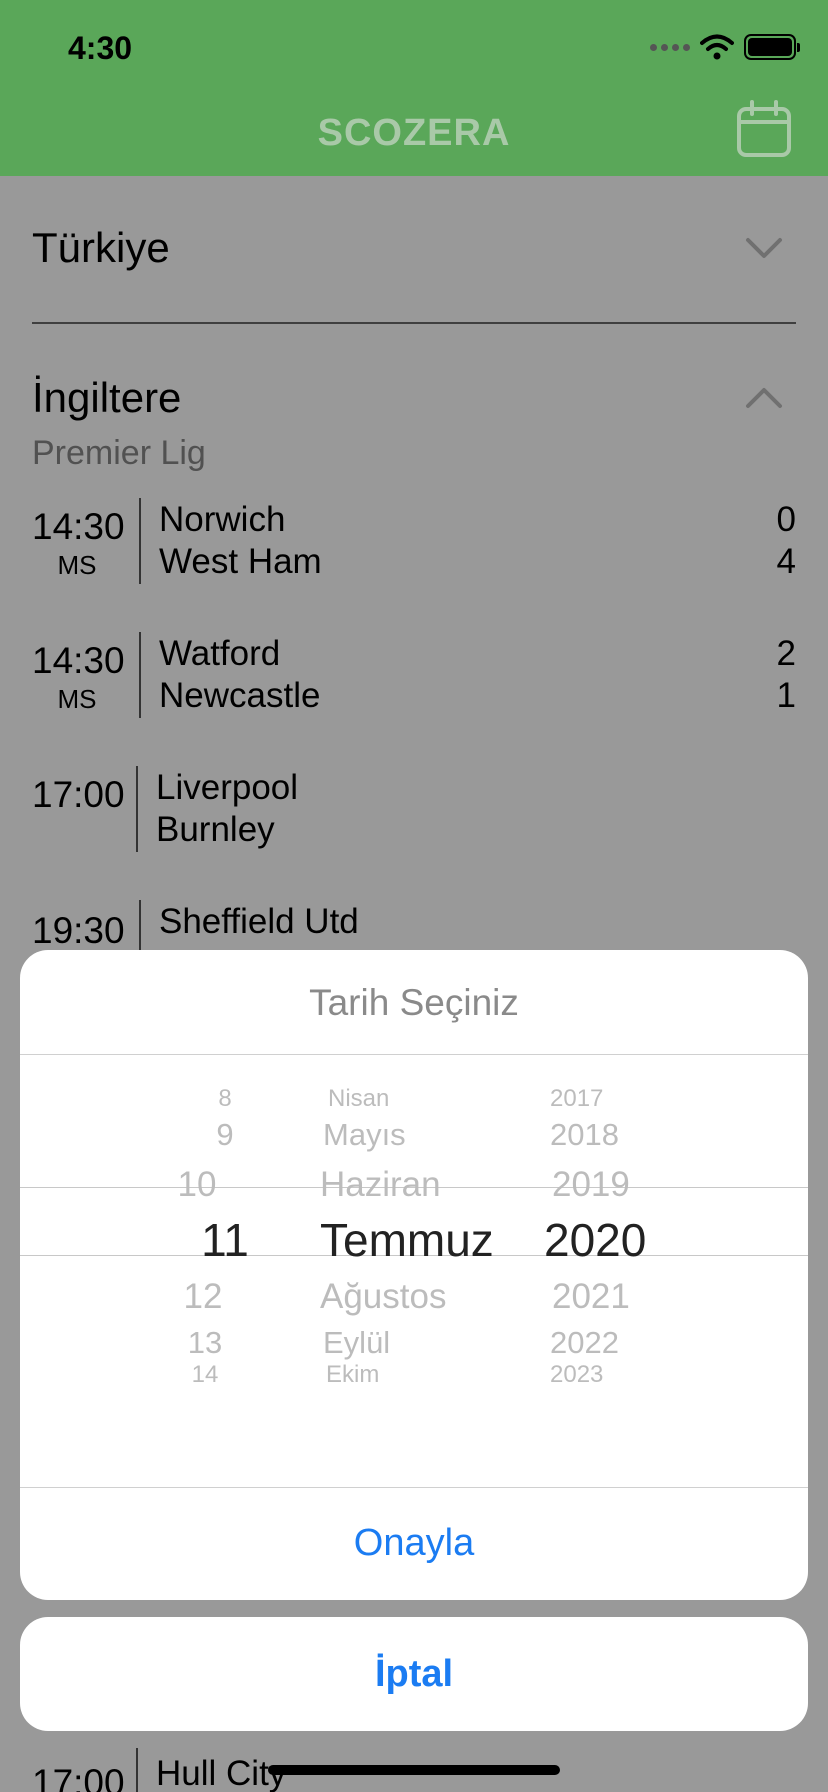 The height and width of the screenshot is (1792, 828). What do you see at coordinates (426, 1375) in the screenshot?
I see `picker-month-item: Ekim` at bounding box center [426, 1375].